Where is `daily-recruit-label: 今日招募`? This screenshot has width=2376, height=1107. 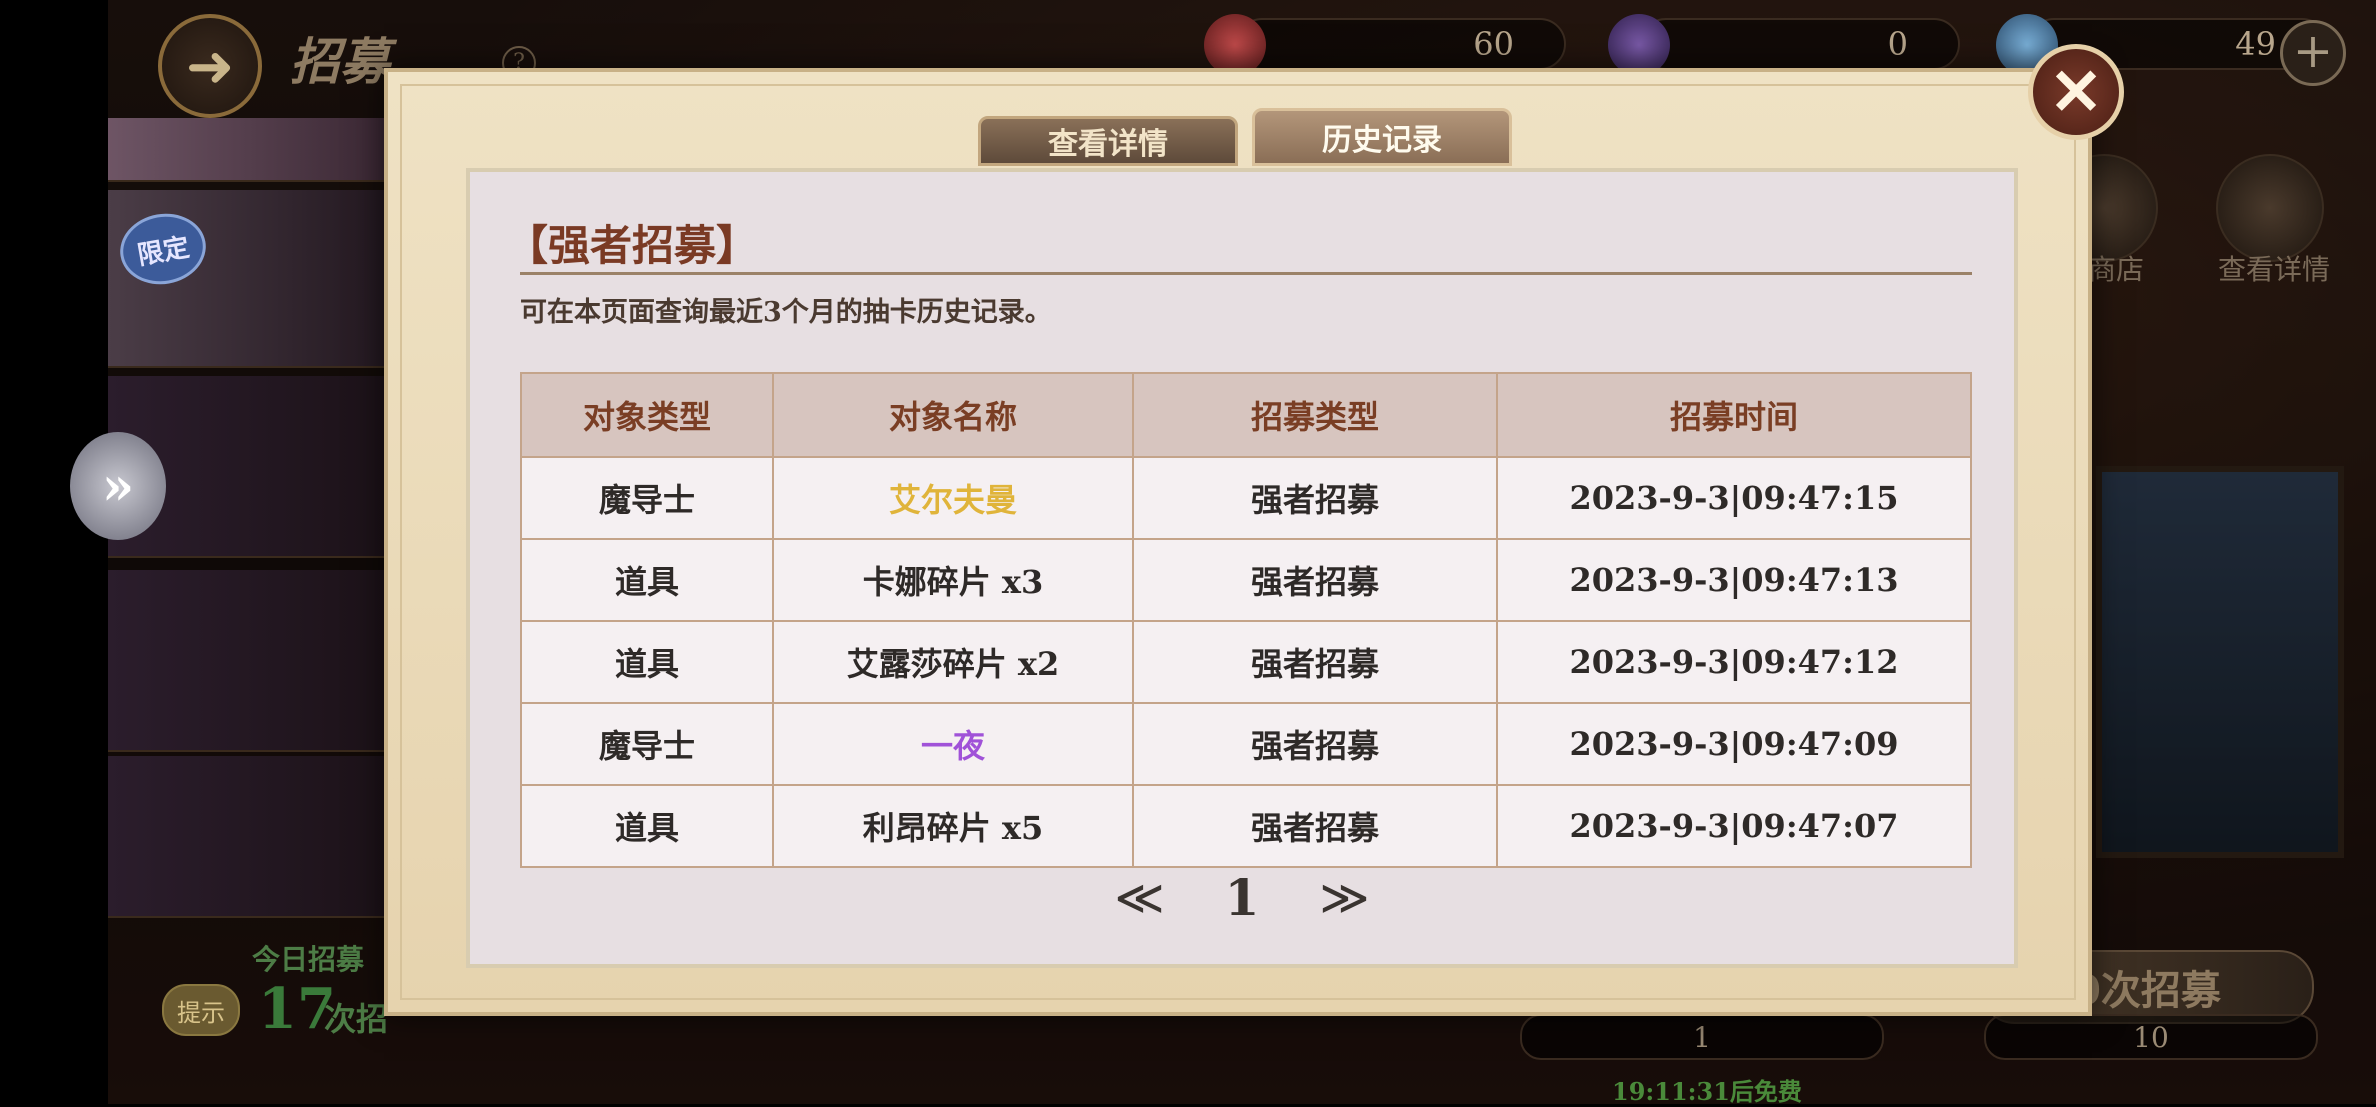
daily-recruit-label: 今日招募 is located at coordinates (308, 959).